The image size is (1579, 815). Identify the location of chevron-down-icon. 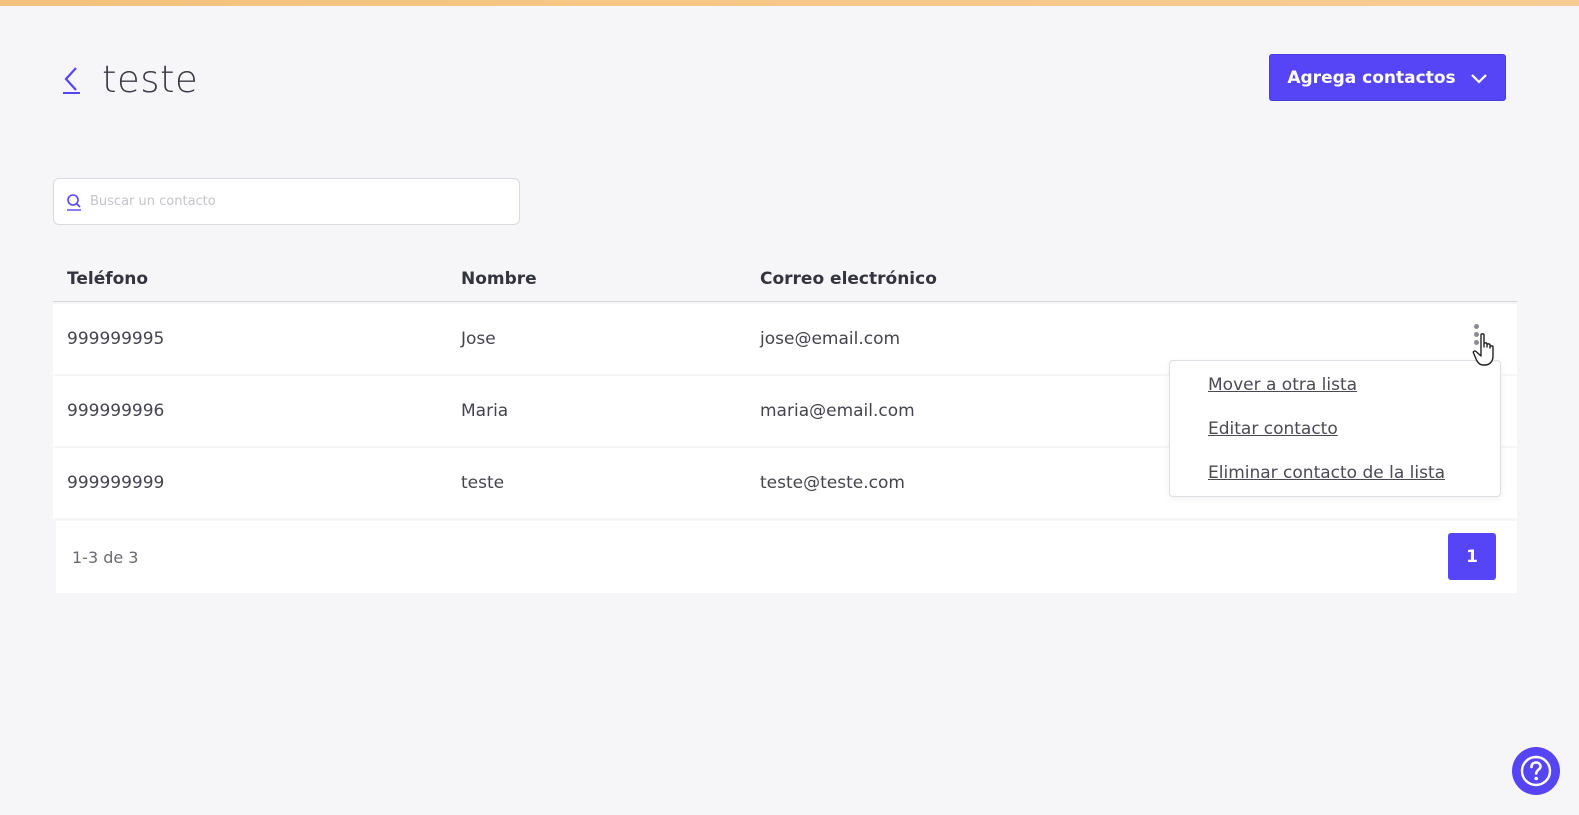
(1478, 78).